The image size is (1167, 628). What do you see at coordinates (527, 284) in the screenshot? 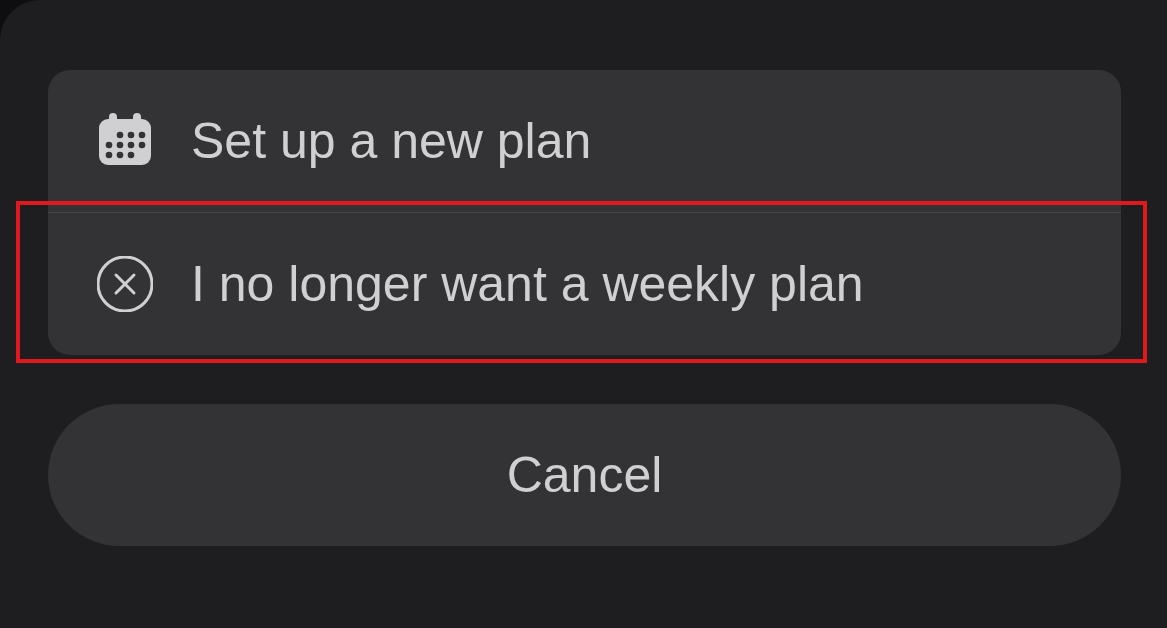
I see `action-label: I no longer want a weekly plan` at bounding box center [527, 284].